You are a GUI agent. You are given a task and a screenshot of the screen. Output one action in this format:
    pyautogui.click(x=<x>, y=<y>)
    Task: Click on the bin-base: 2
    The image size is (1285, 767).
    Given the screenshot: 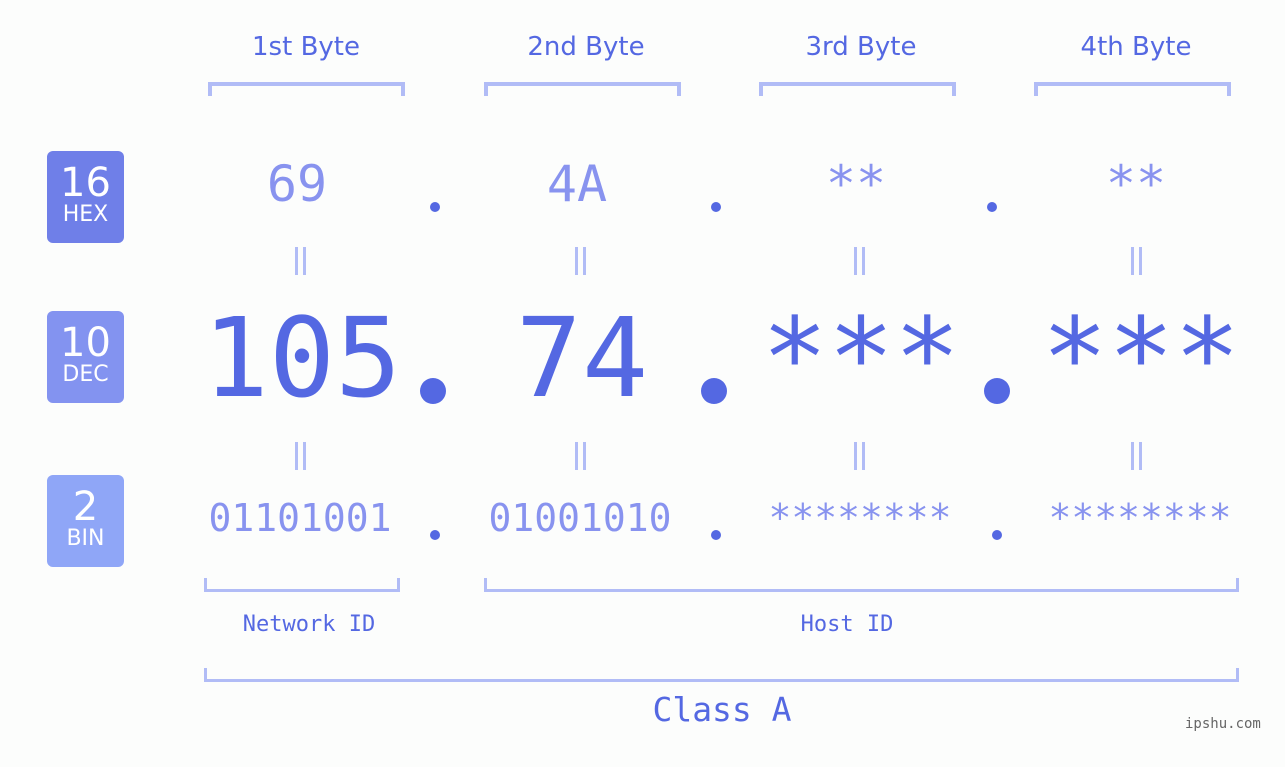 What is the action you would take?
    pyautogui.click(x=85, y=507)
    